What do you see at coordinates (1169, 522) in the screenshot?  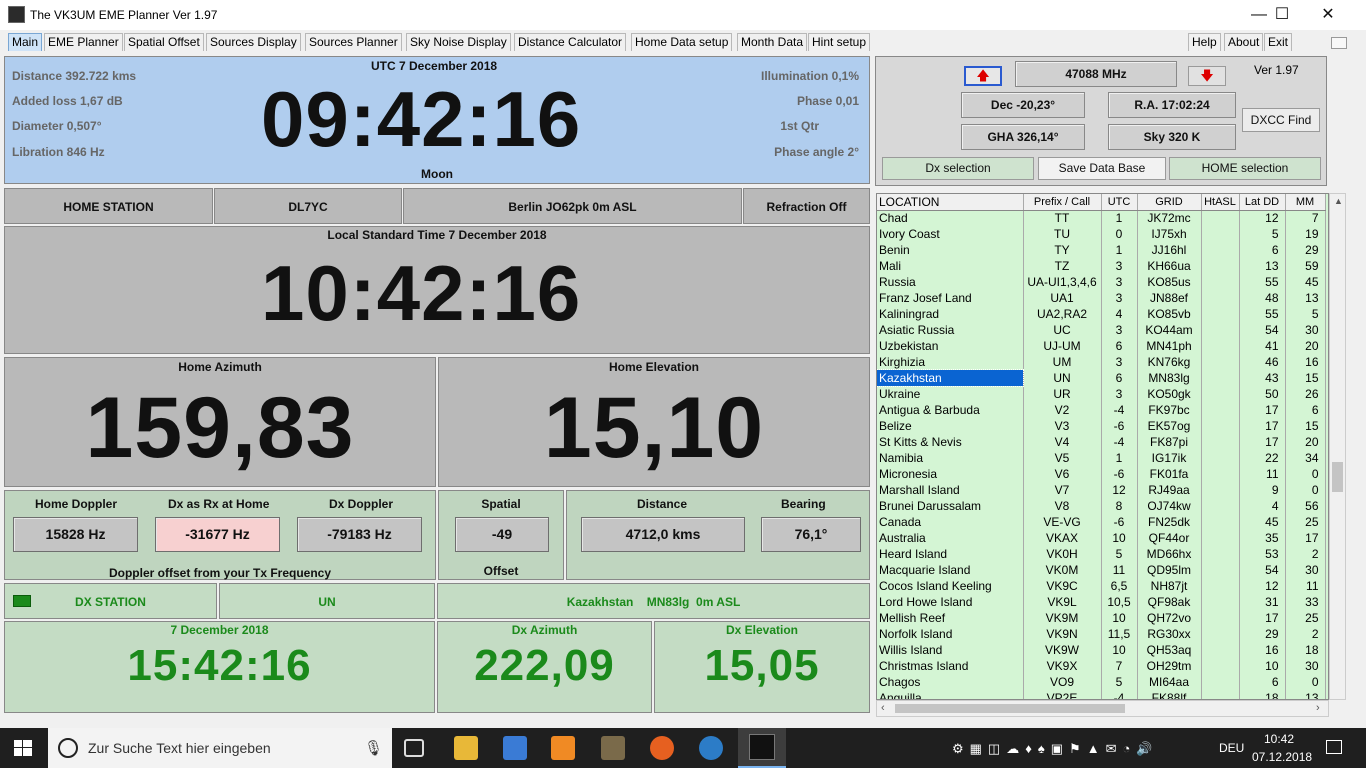 I see `cell-grid: FN25dk` at bounding box center [1169, 522].